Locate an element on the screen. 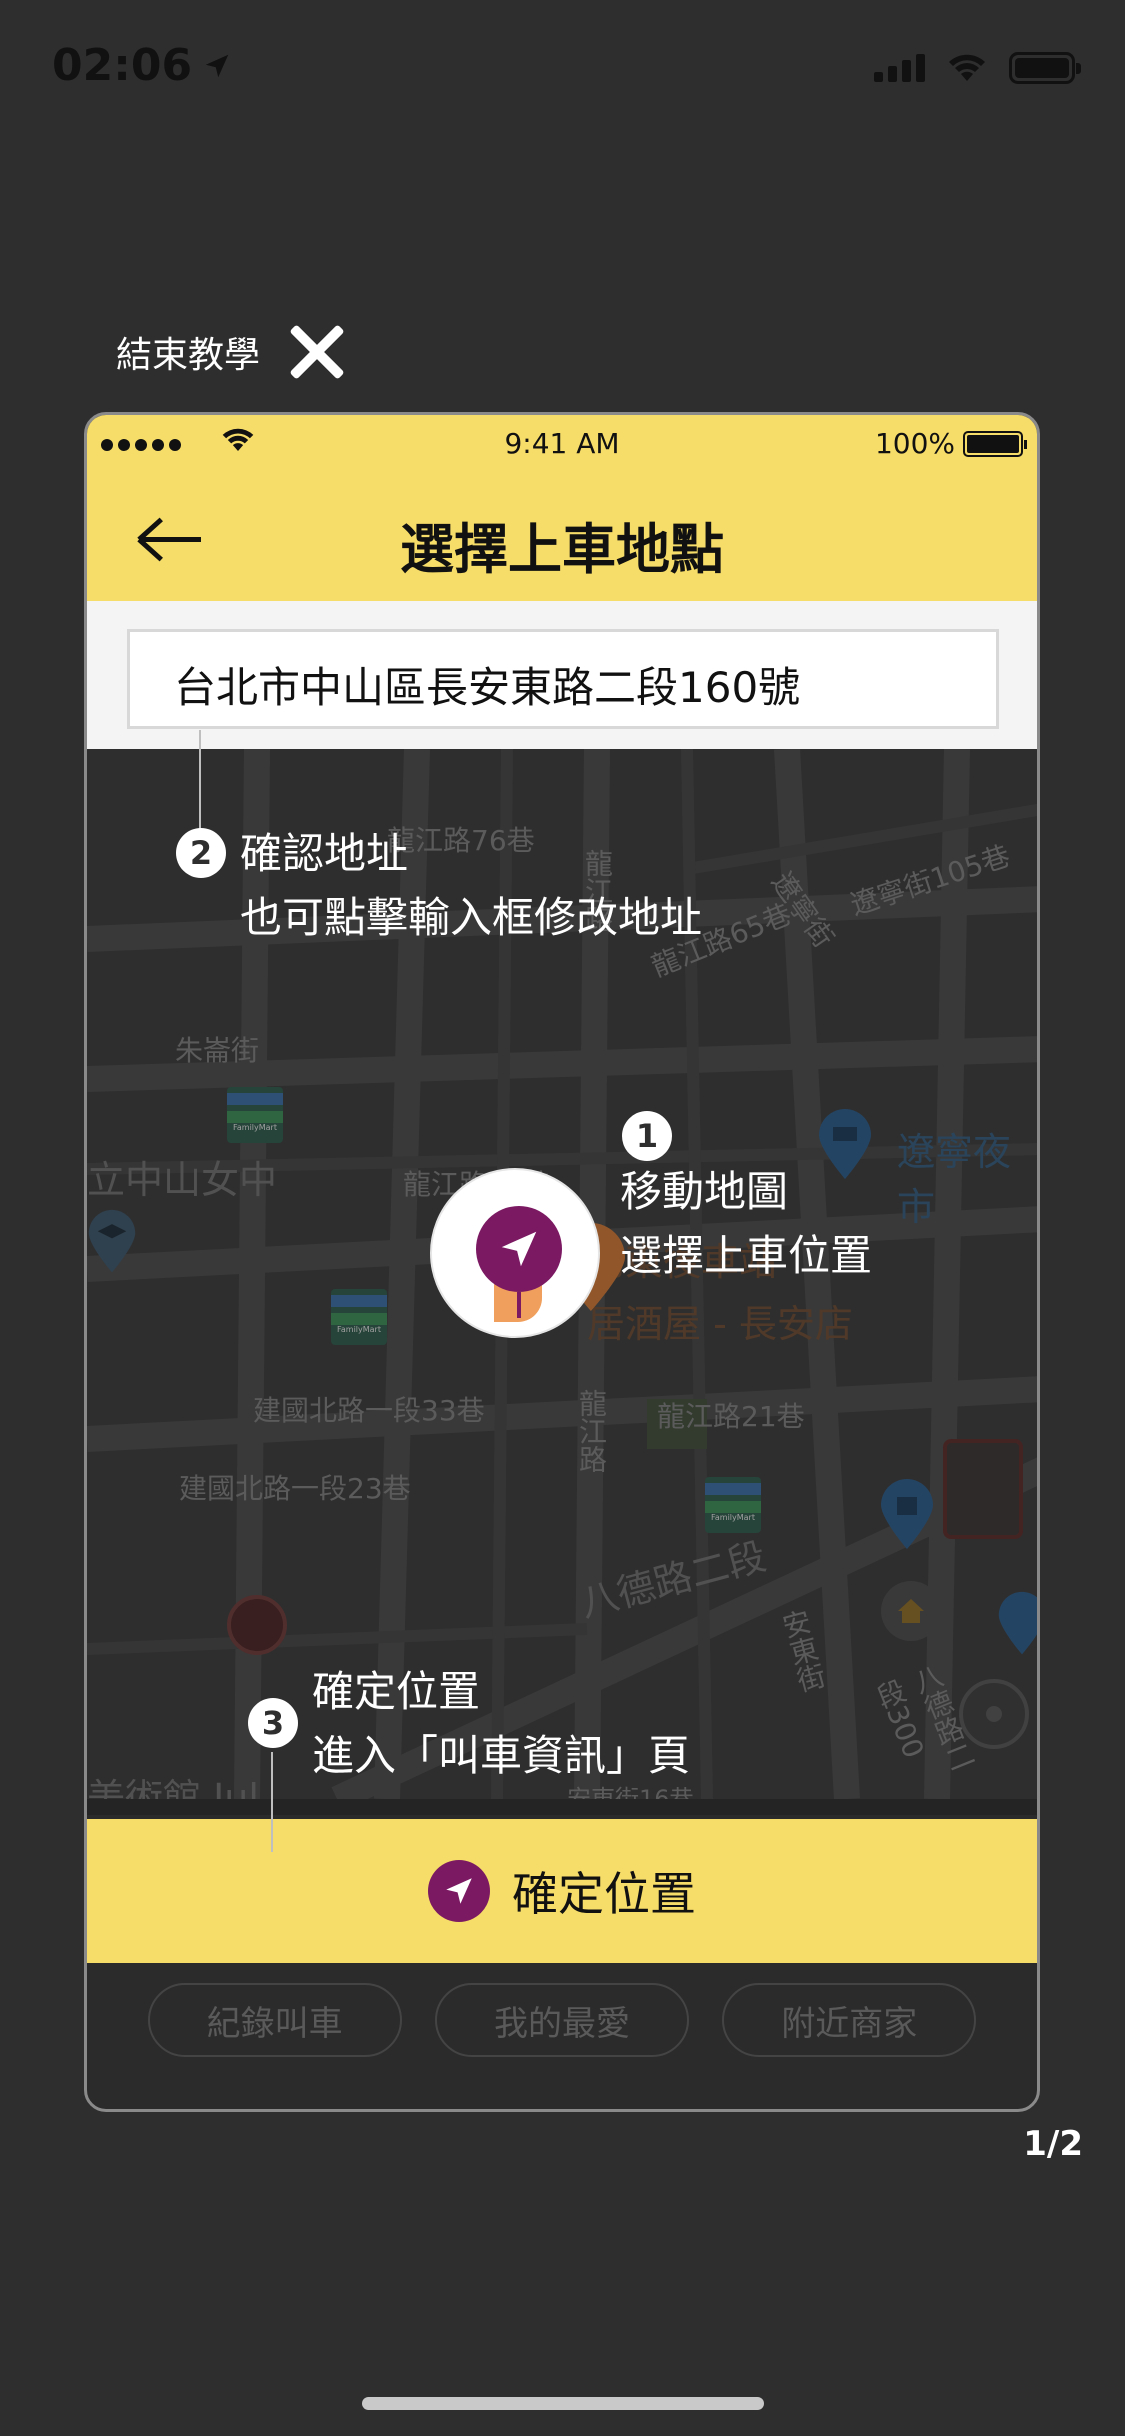  end-tutorial-button: 結束教學 is located at coordinates (231, 352).